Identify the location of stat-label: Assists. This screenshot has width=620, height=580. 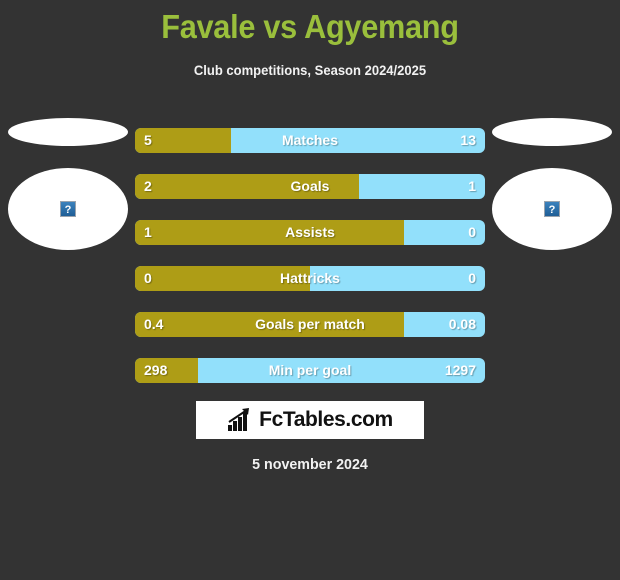
(310, 232).